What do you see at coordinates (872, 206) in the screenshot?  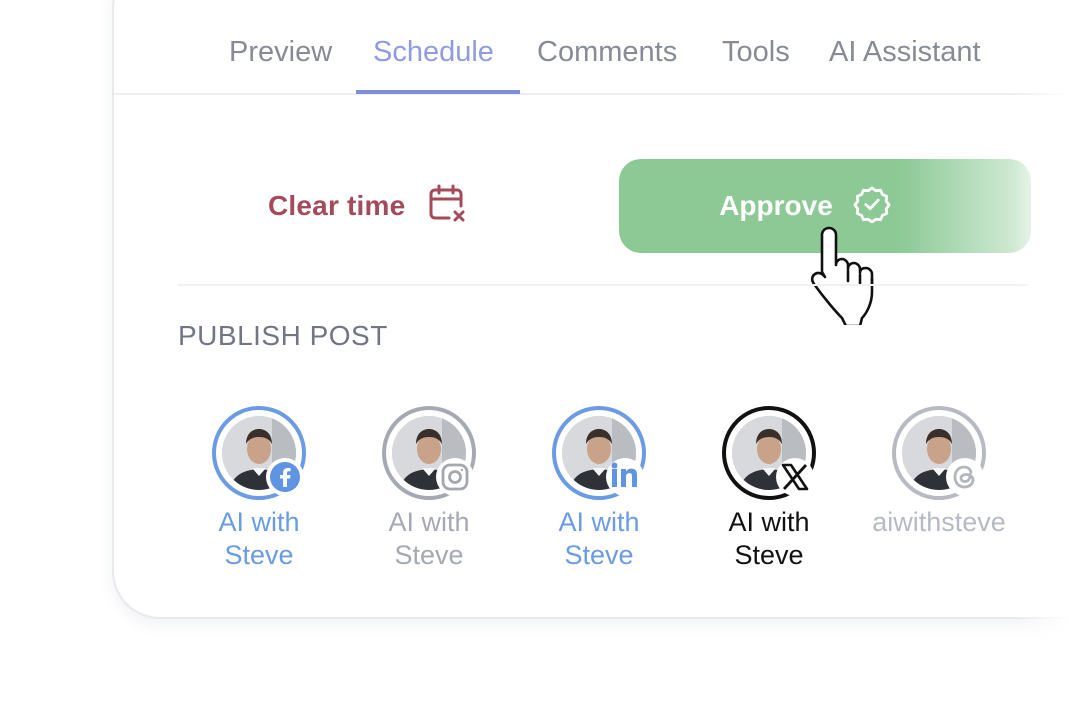 I see `badge-check-icon` at bounding box center [872, 206].